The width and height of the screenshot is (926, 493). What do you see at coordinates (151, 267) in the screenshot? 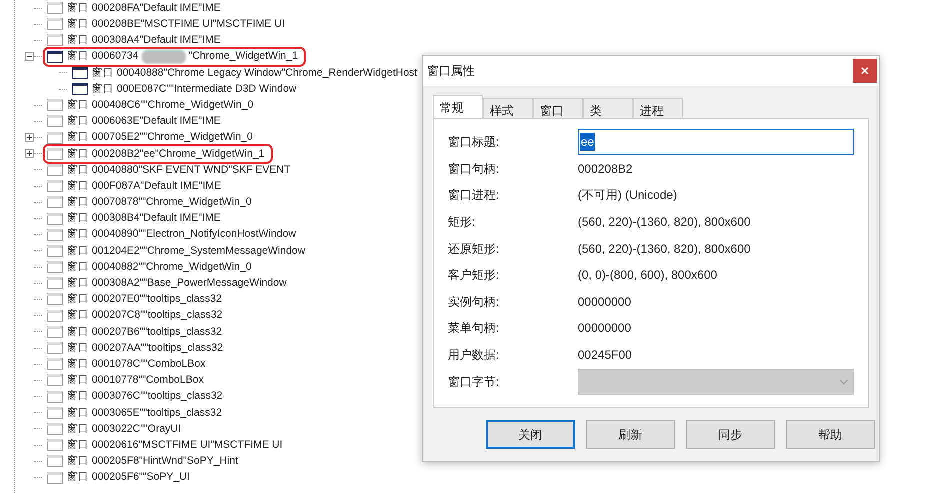
I see `tree-item: 窗口 00040882""Chrome_WidgetWin_0` at bounding box center [151, 267].